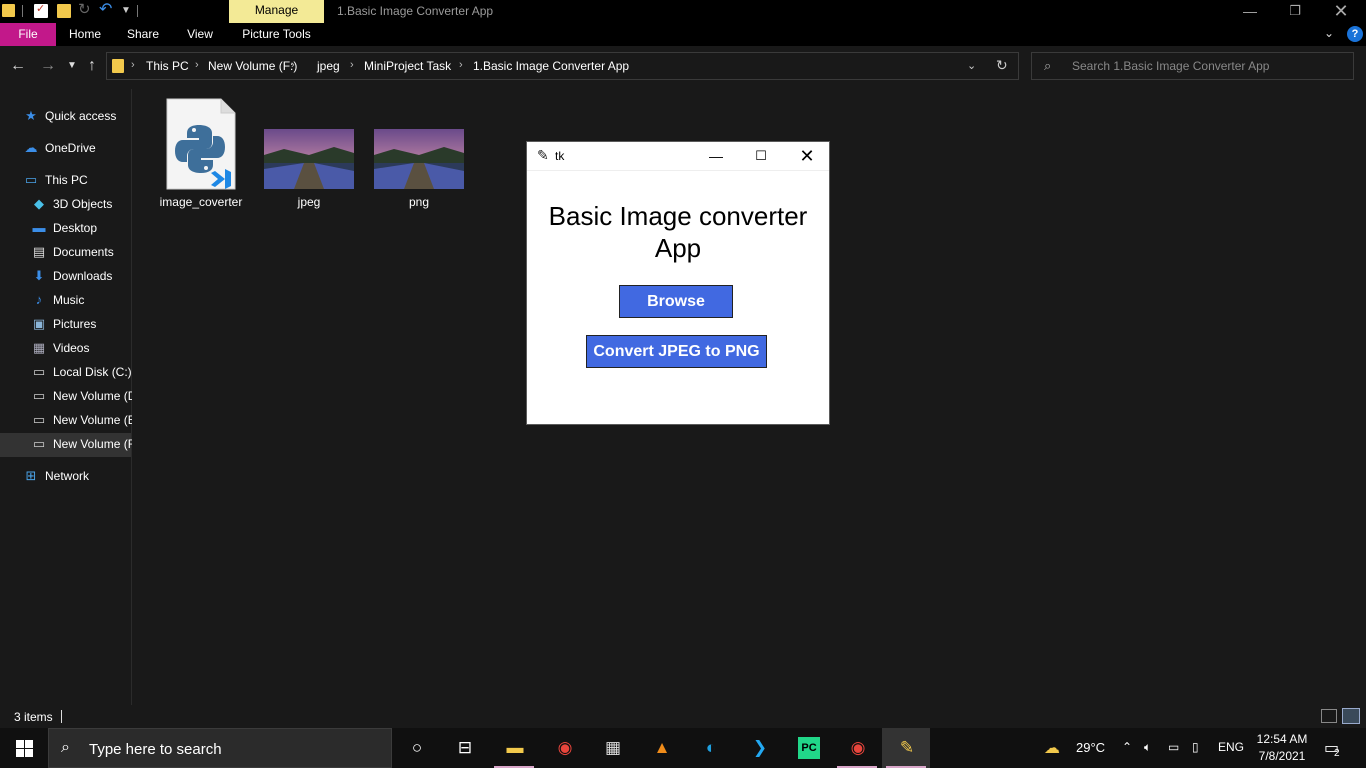 Image resolution: width=1366 pixels, height=768 pixels. Describe the element at coordinates (464, 748) in the screenshot. I see `task-view-button: ⊟` at that location.